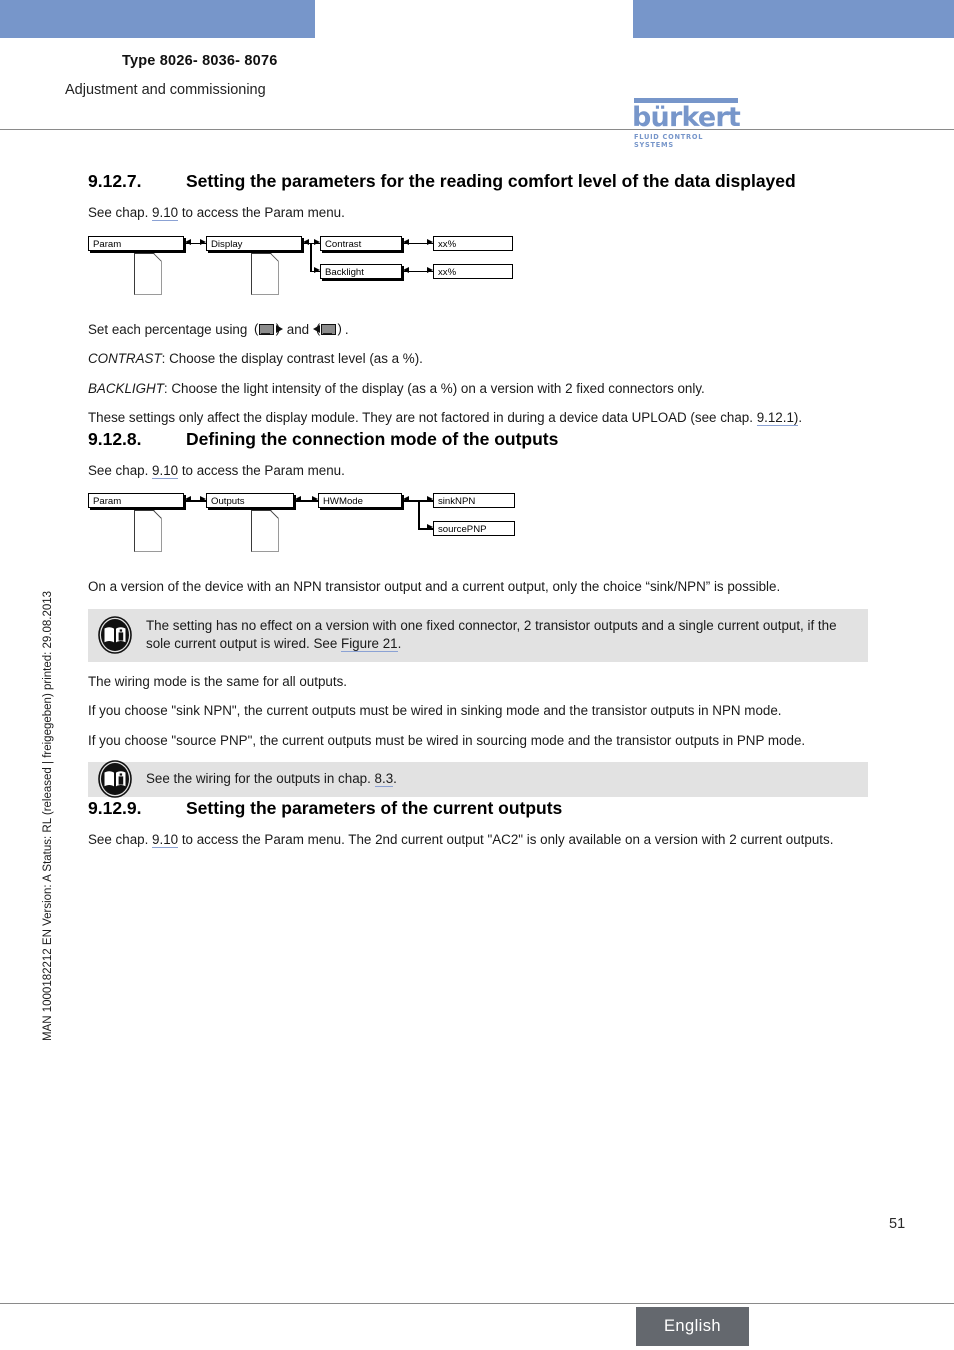 The image size is (954, 1350). What do you see at coordinates (260, 778) in the screenshot?
I see `note-text-pre: See the wiring for the outputs in chap.` at bounding box center [260, 778].